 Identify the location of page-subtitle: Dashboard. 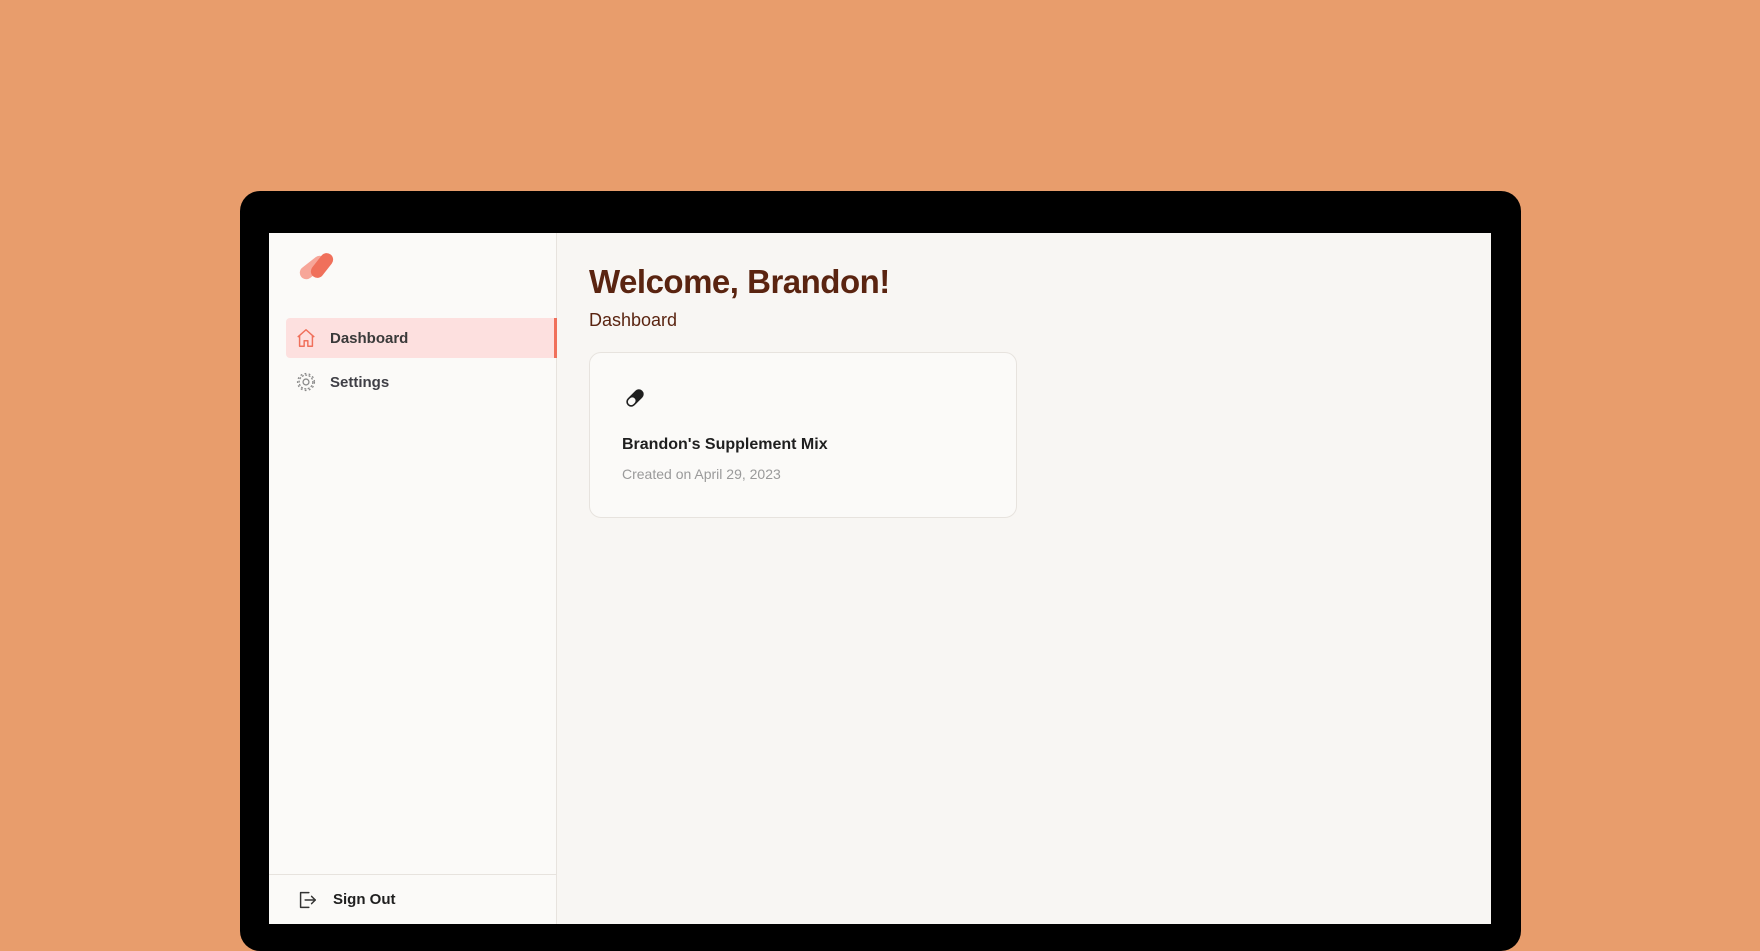
(633, 320).